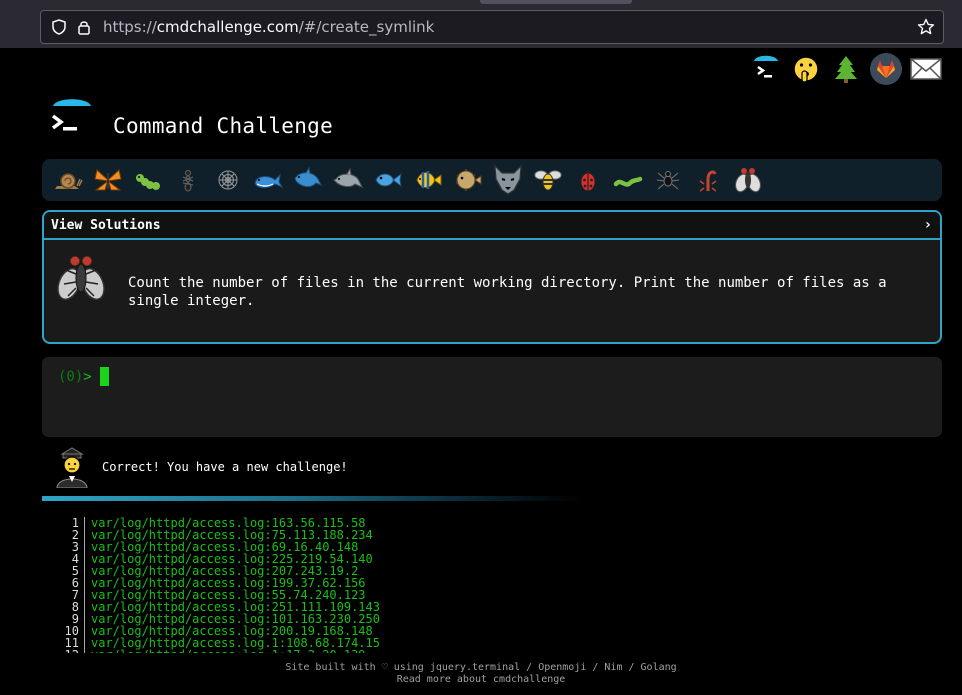  What do you see at coordinates (508, 180) in the screenshot?
I see `wolf-icon` at bounding box center [508, 180].